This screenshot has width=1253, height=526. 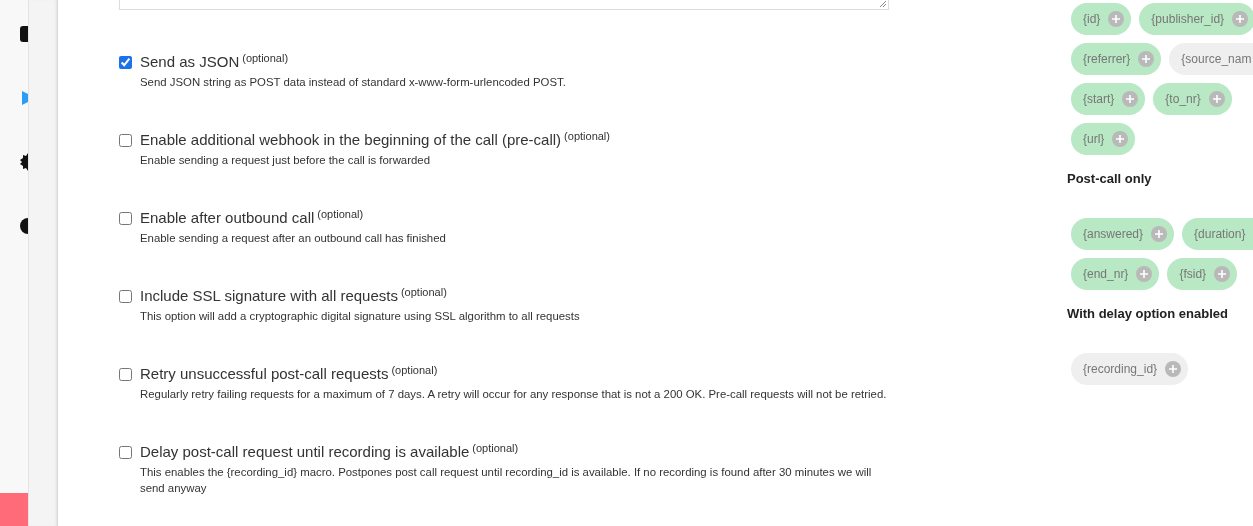 I want to click on option-label: Send as JSON, so click(x=190, y=61).